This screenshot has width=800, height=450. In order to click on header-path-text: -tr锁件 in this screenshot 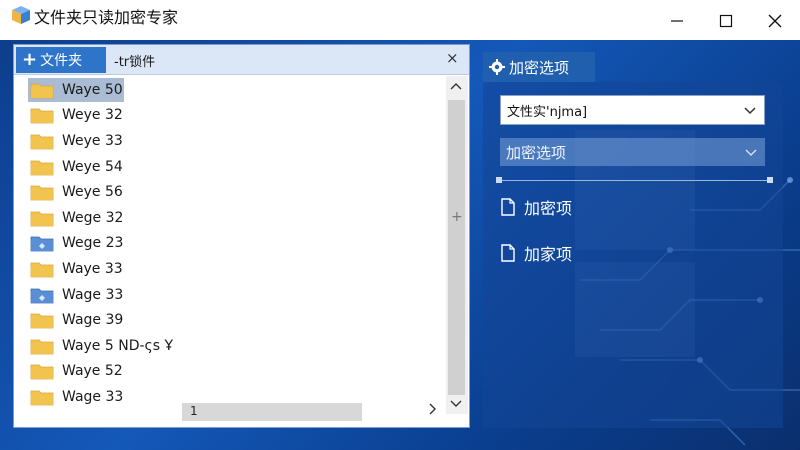, I will do `click(135, 62)`.